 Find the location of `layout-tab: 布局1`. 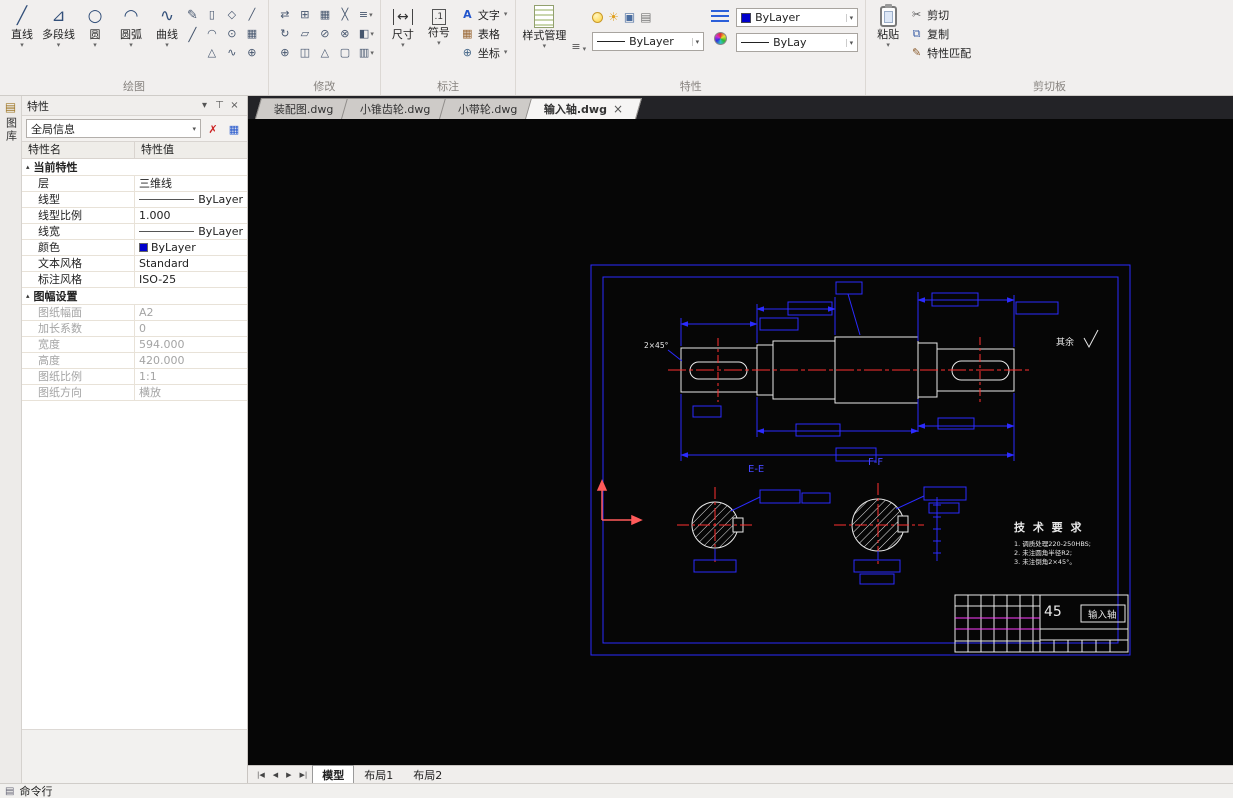

layout-tab: 布局1 is located at coordinates (378, 775).